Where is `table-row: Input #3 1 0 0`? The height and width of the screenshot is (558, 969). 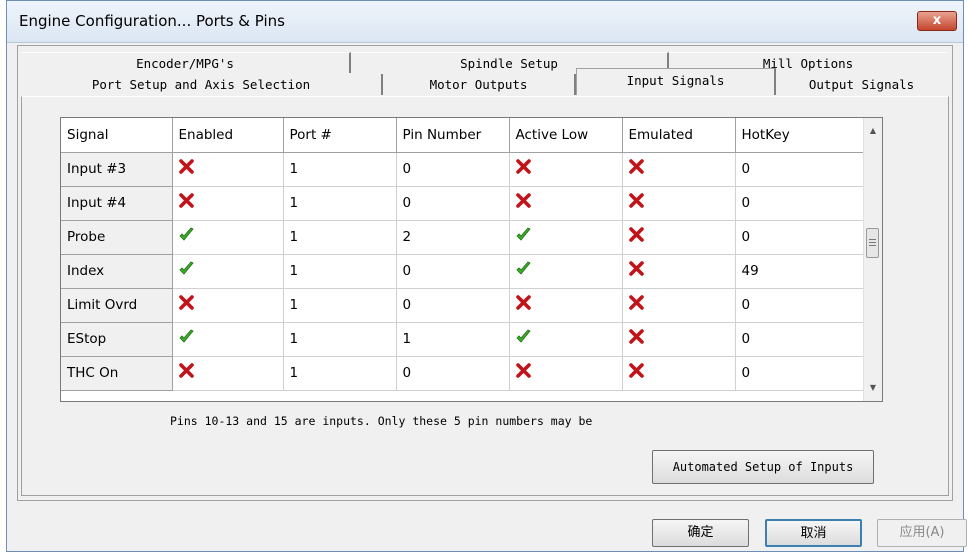
table-row: Input #3 1 0 0 is located at coordinates (462, 169).